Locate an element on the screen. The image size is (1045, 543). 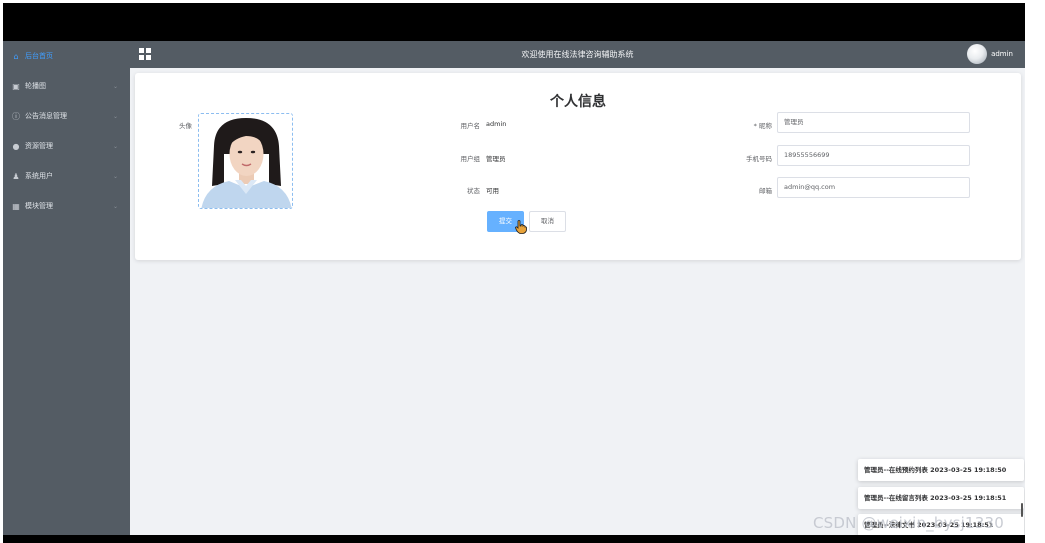
letterbox-top is located at coordinates (514, 22).